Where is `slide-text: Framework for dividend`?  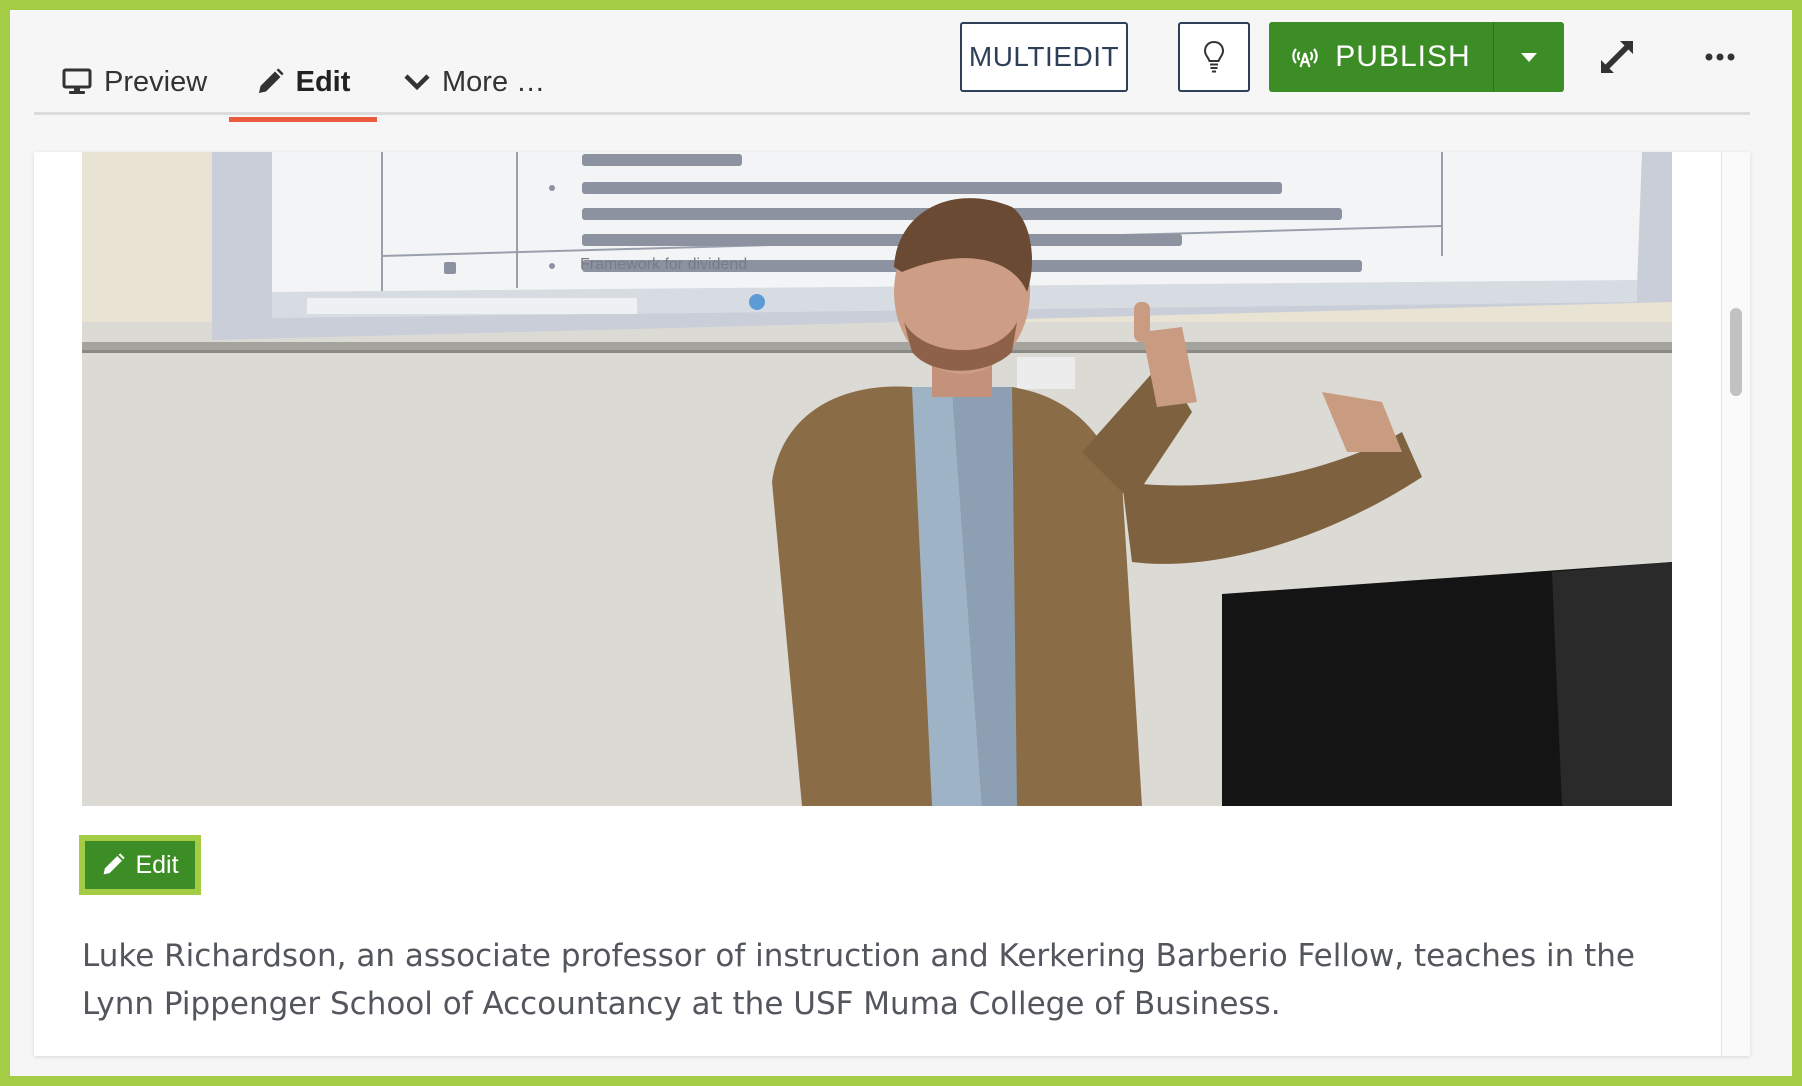
slide-text: Framework for dividend is located at coordinates (663, 264).